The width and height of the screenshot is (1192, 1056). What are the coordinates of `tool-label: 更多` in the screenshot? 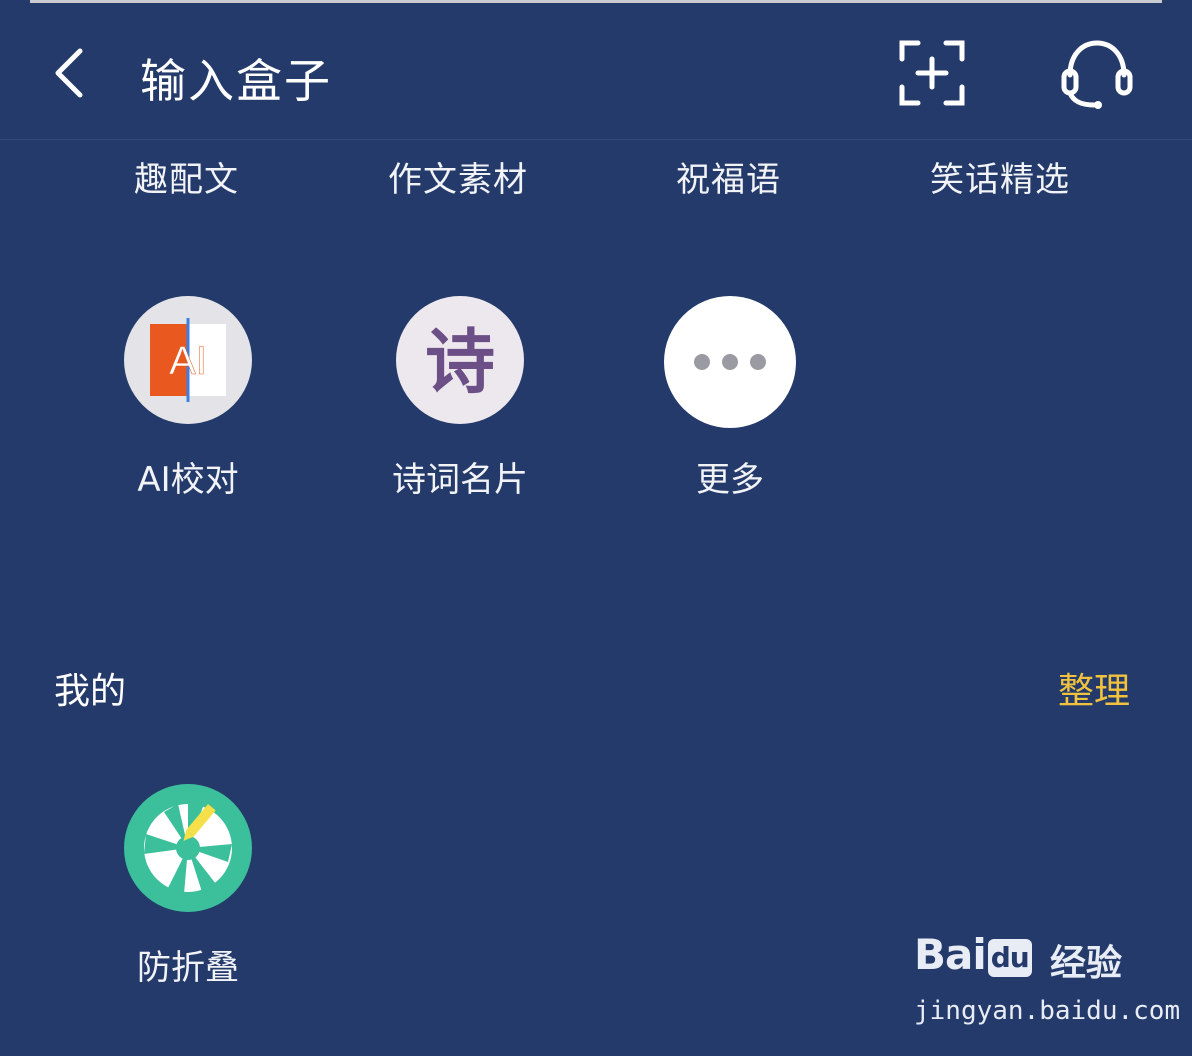 It's located at (730, 480).